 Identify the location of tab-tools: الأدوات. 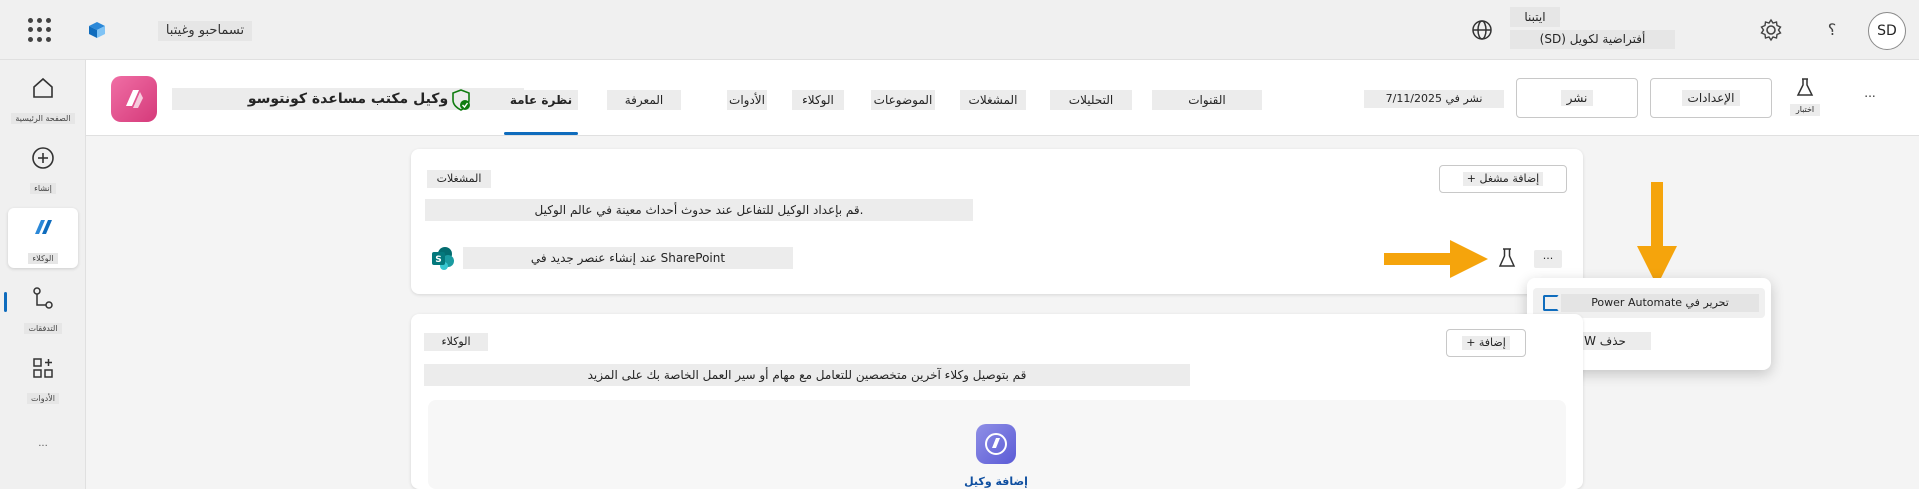
(747, 100).